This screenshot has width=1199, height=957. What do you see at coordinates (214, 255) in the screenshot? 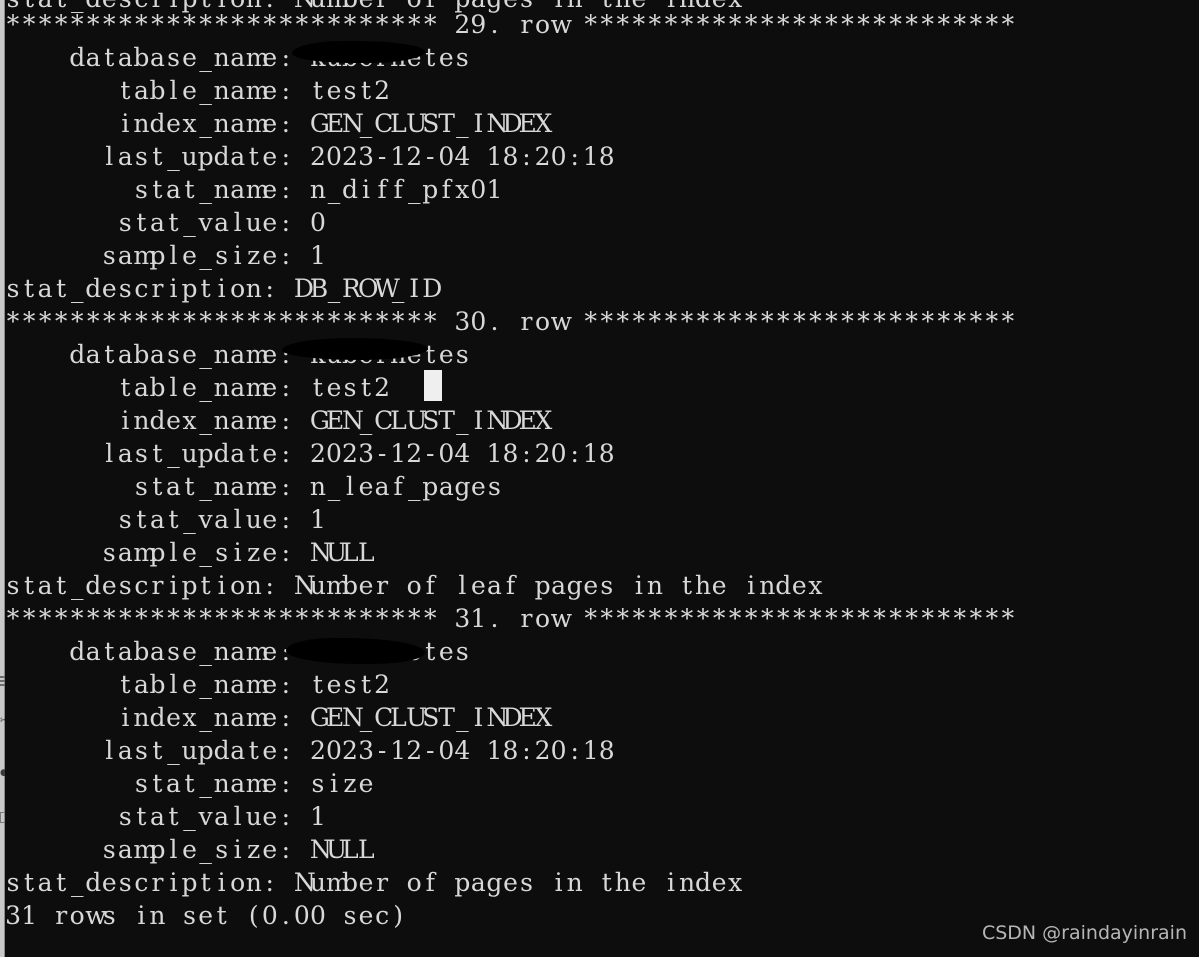
I see `terminal-line: samp l e_ s i ze: 1` at bounding box center [214, 255].